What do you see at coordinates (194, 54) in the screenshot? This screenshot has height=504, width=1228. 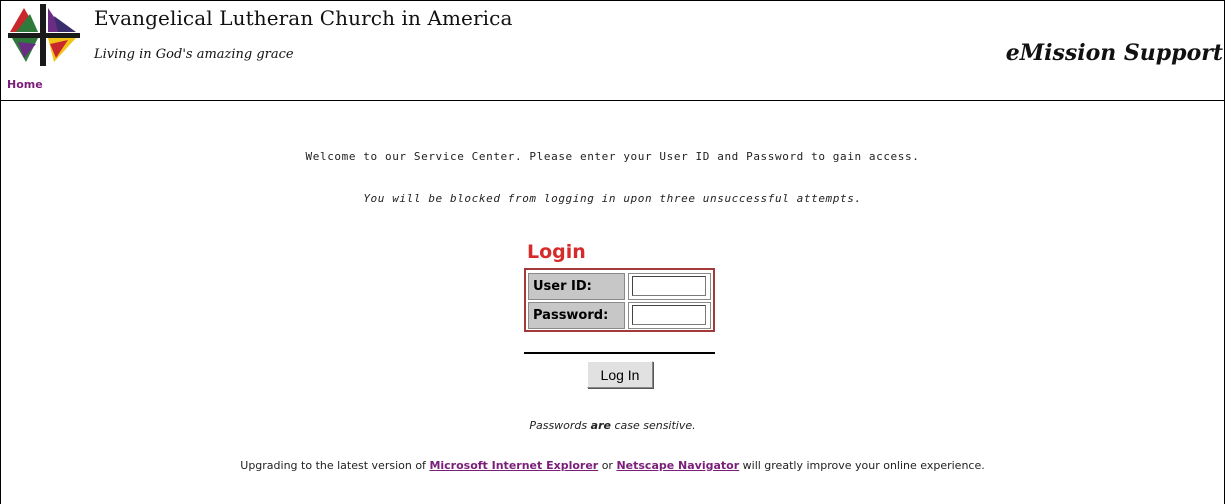 I see `tagline: Living in God's amazing grace` at bounding box center [194, 54].